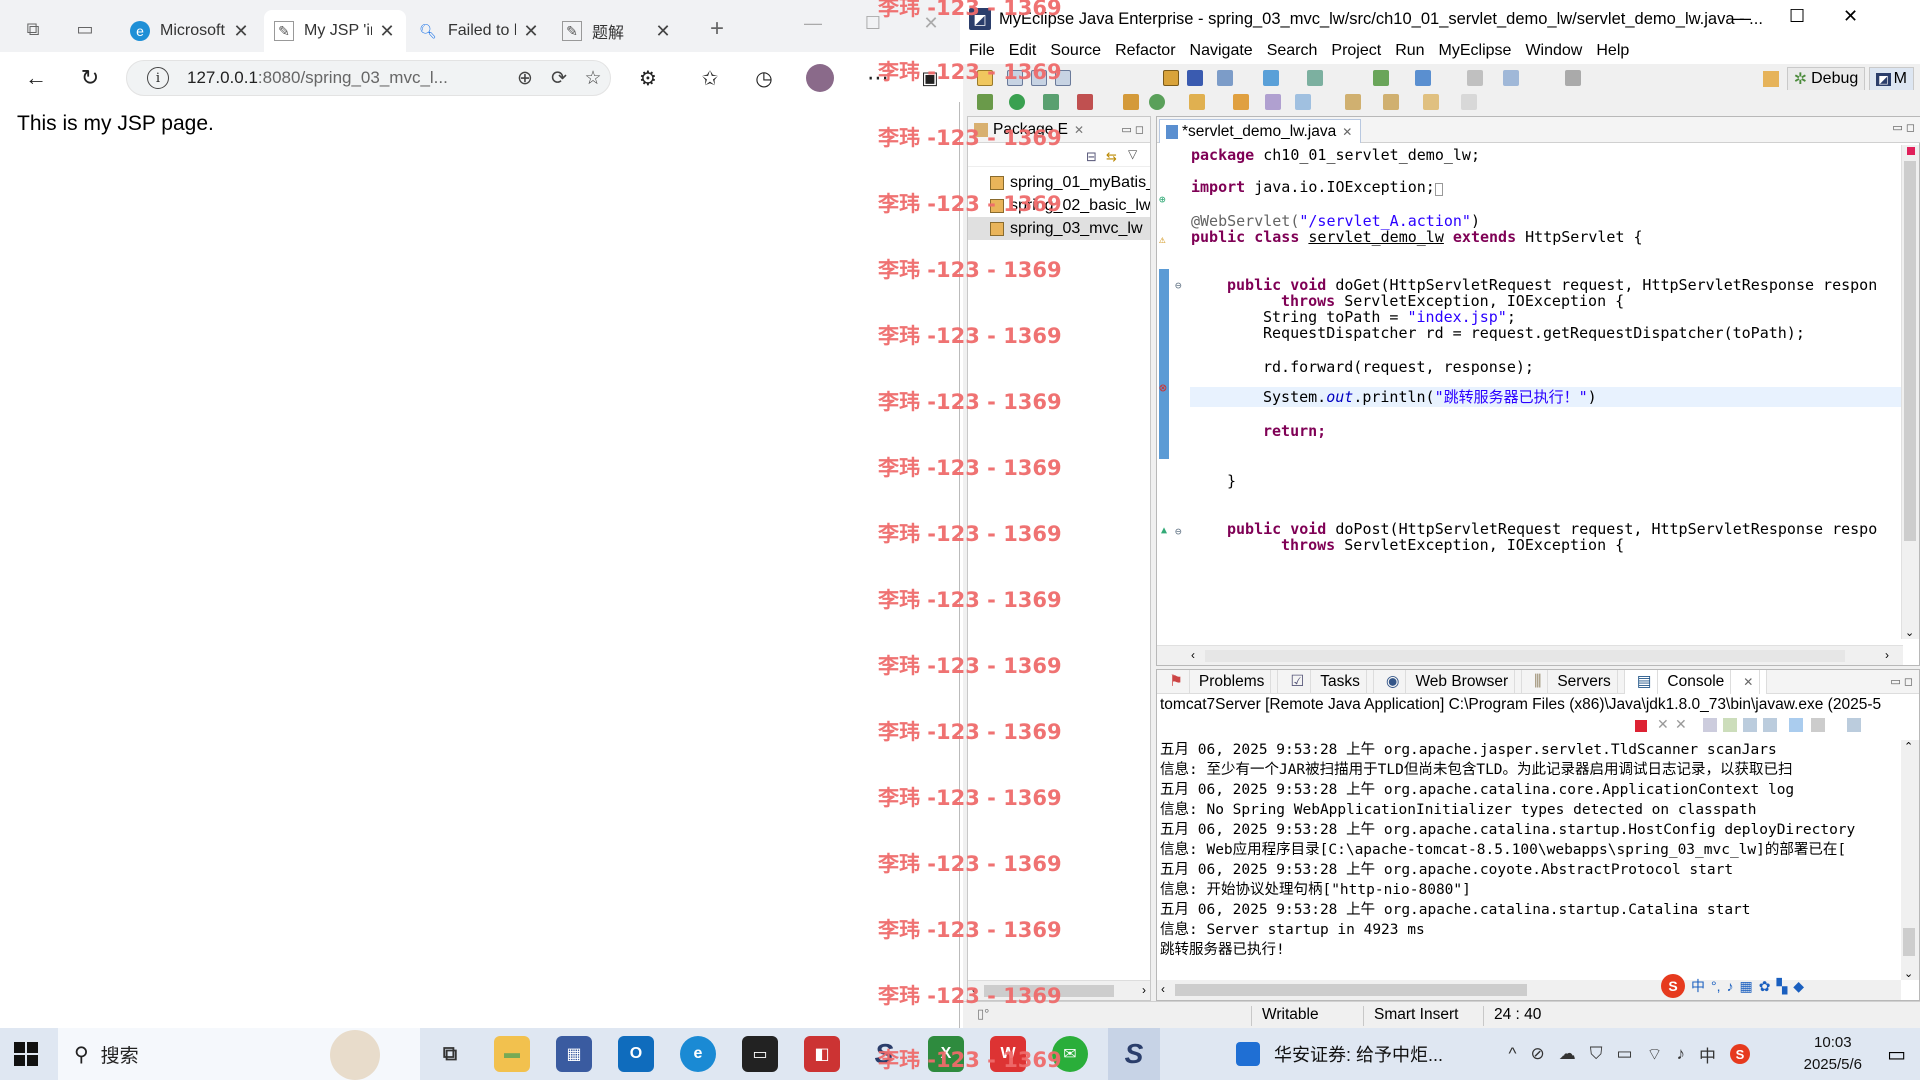 The width and height of the screenshot is (1920, 1080). What do you see at coordinates (85, 29) in the screenshot?
I see `tab-actions-icon: ▭` at bounding box center [85, 29].